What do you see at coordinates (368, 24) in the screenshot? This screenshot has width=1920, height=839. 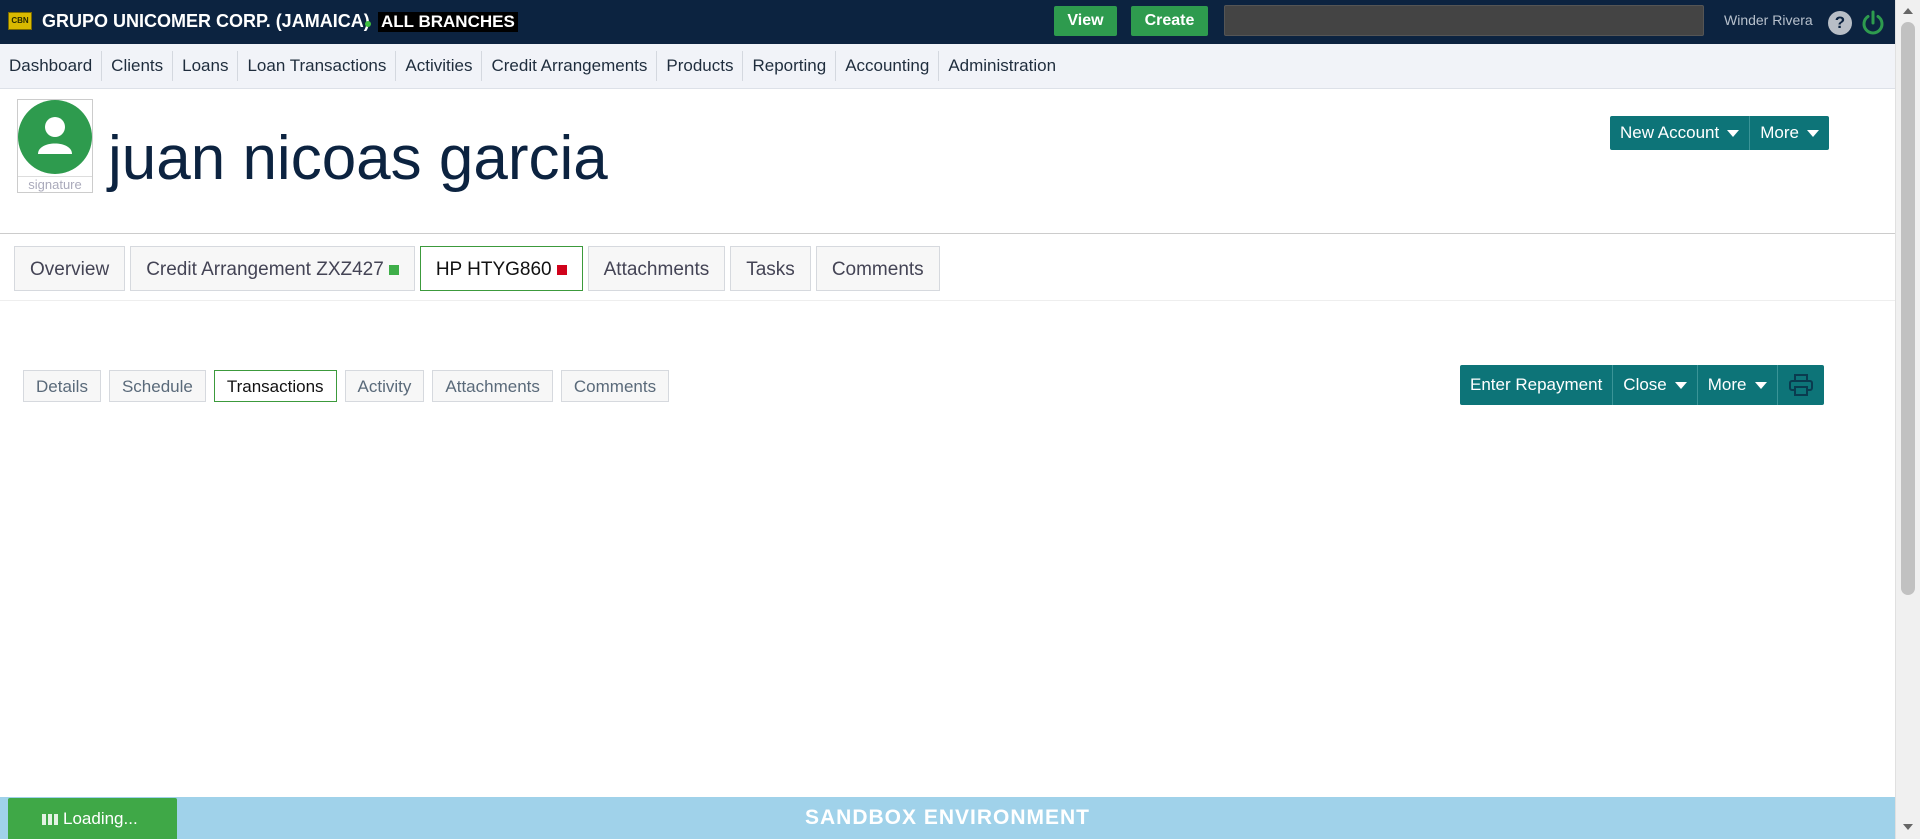 I see `branch-status-dot` at bounding box center [368, 24].